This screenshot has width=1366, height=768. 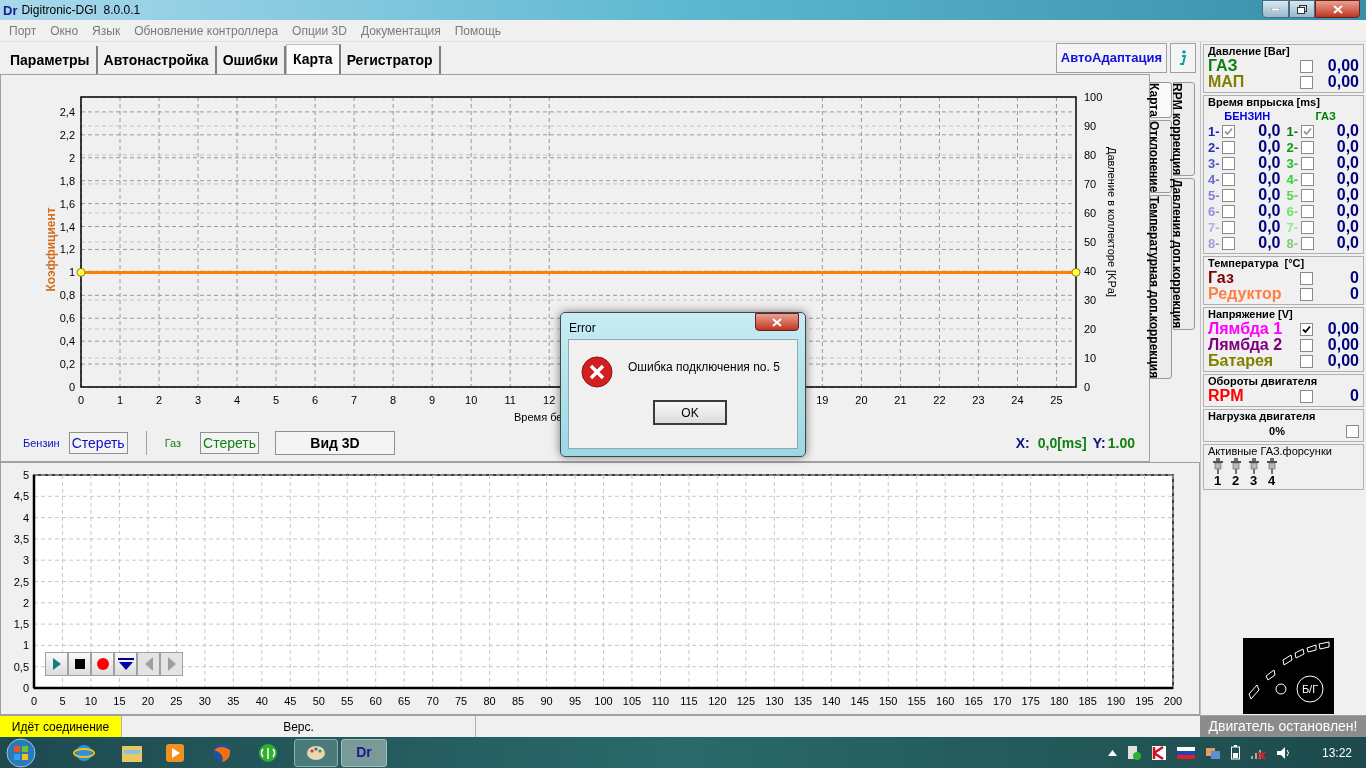 What do you see at coordinates (106, 30) in the screenshot?
I see `menu-item: Язык` at bounding box center [106, 30].